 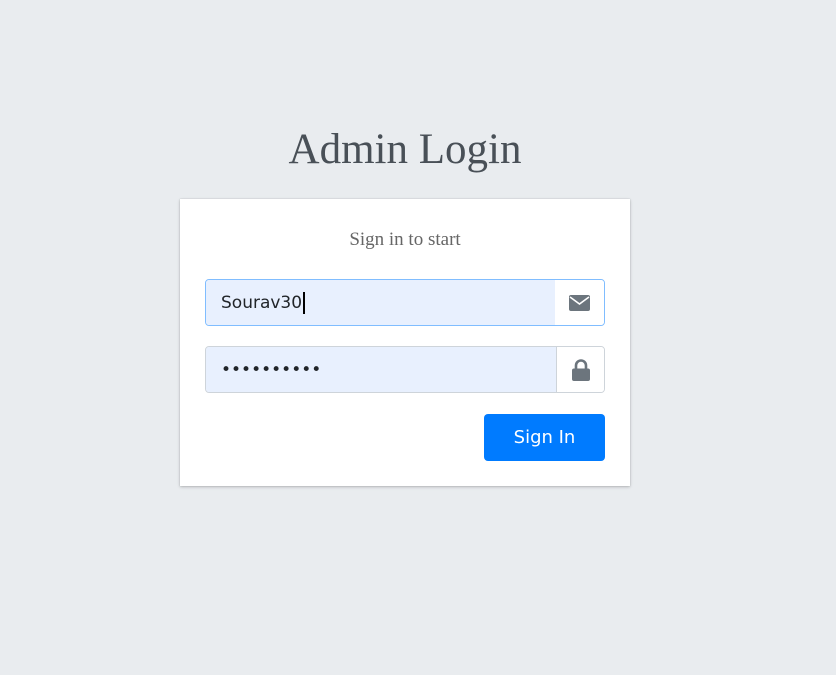 I want to click on lock-icon, so click(x=580, y=369).